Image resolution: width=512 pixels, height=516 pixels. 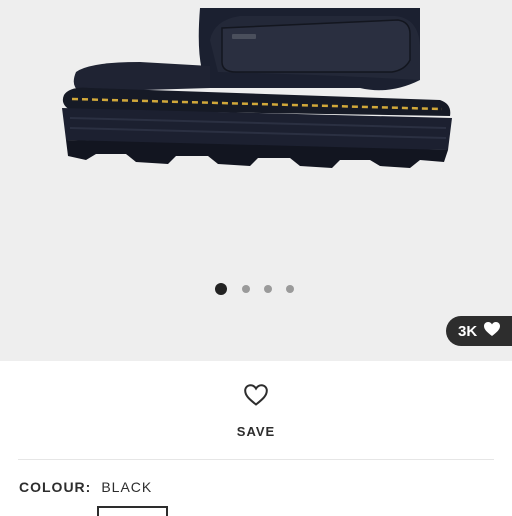 I want to click on colour-row: COLOUR: BLACK, so click(x=85, y=487).